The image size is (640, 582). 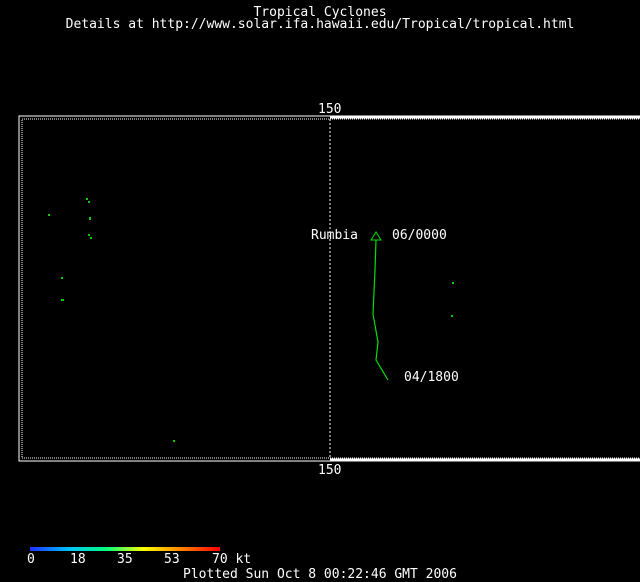 I want to click on scale-tick-53: 53, so click(x=172, y=559).